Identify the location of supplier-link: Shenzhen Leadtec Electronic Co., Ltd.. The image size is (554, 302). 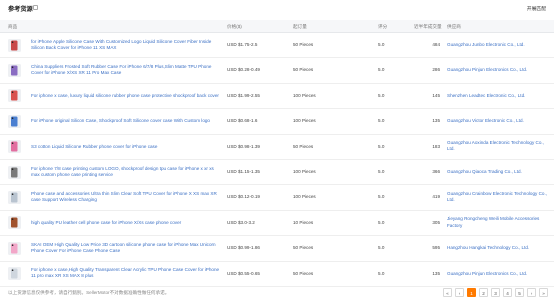
(499, 96).